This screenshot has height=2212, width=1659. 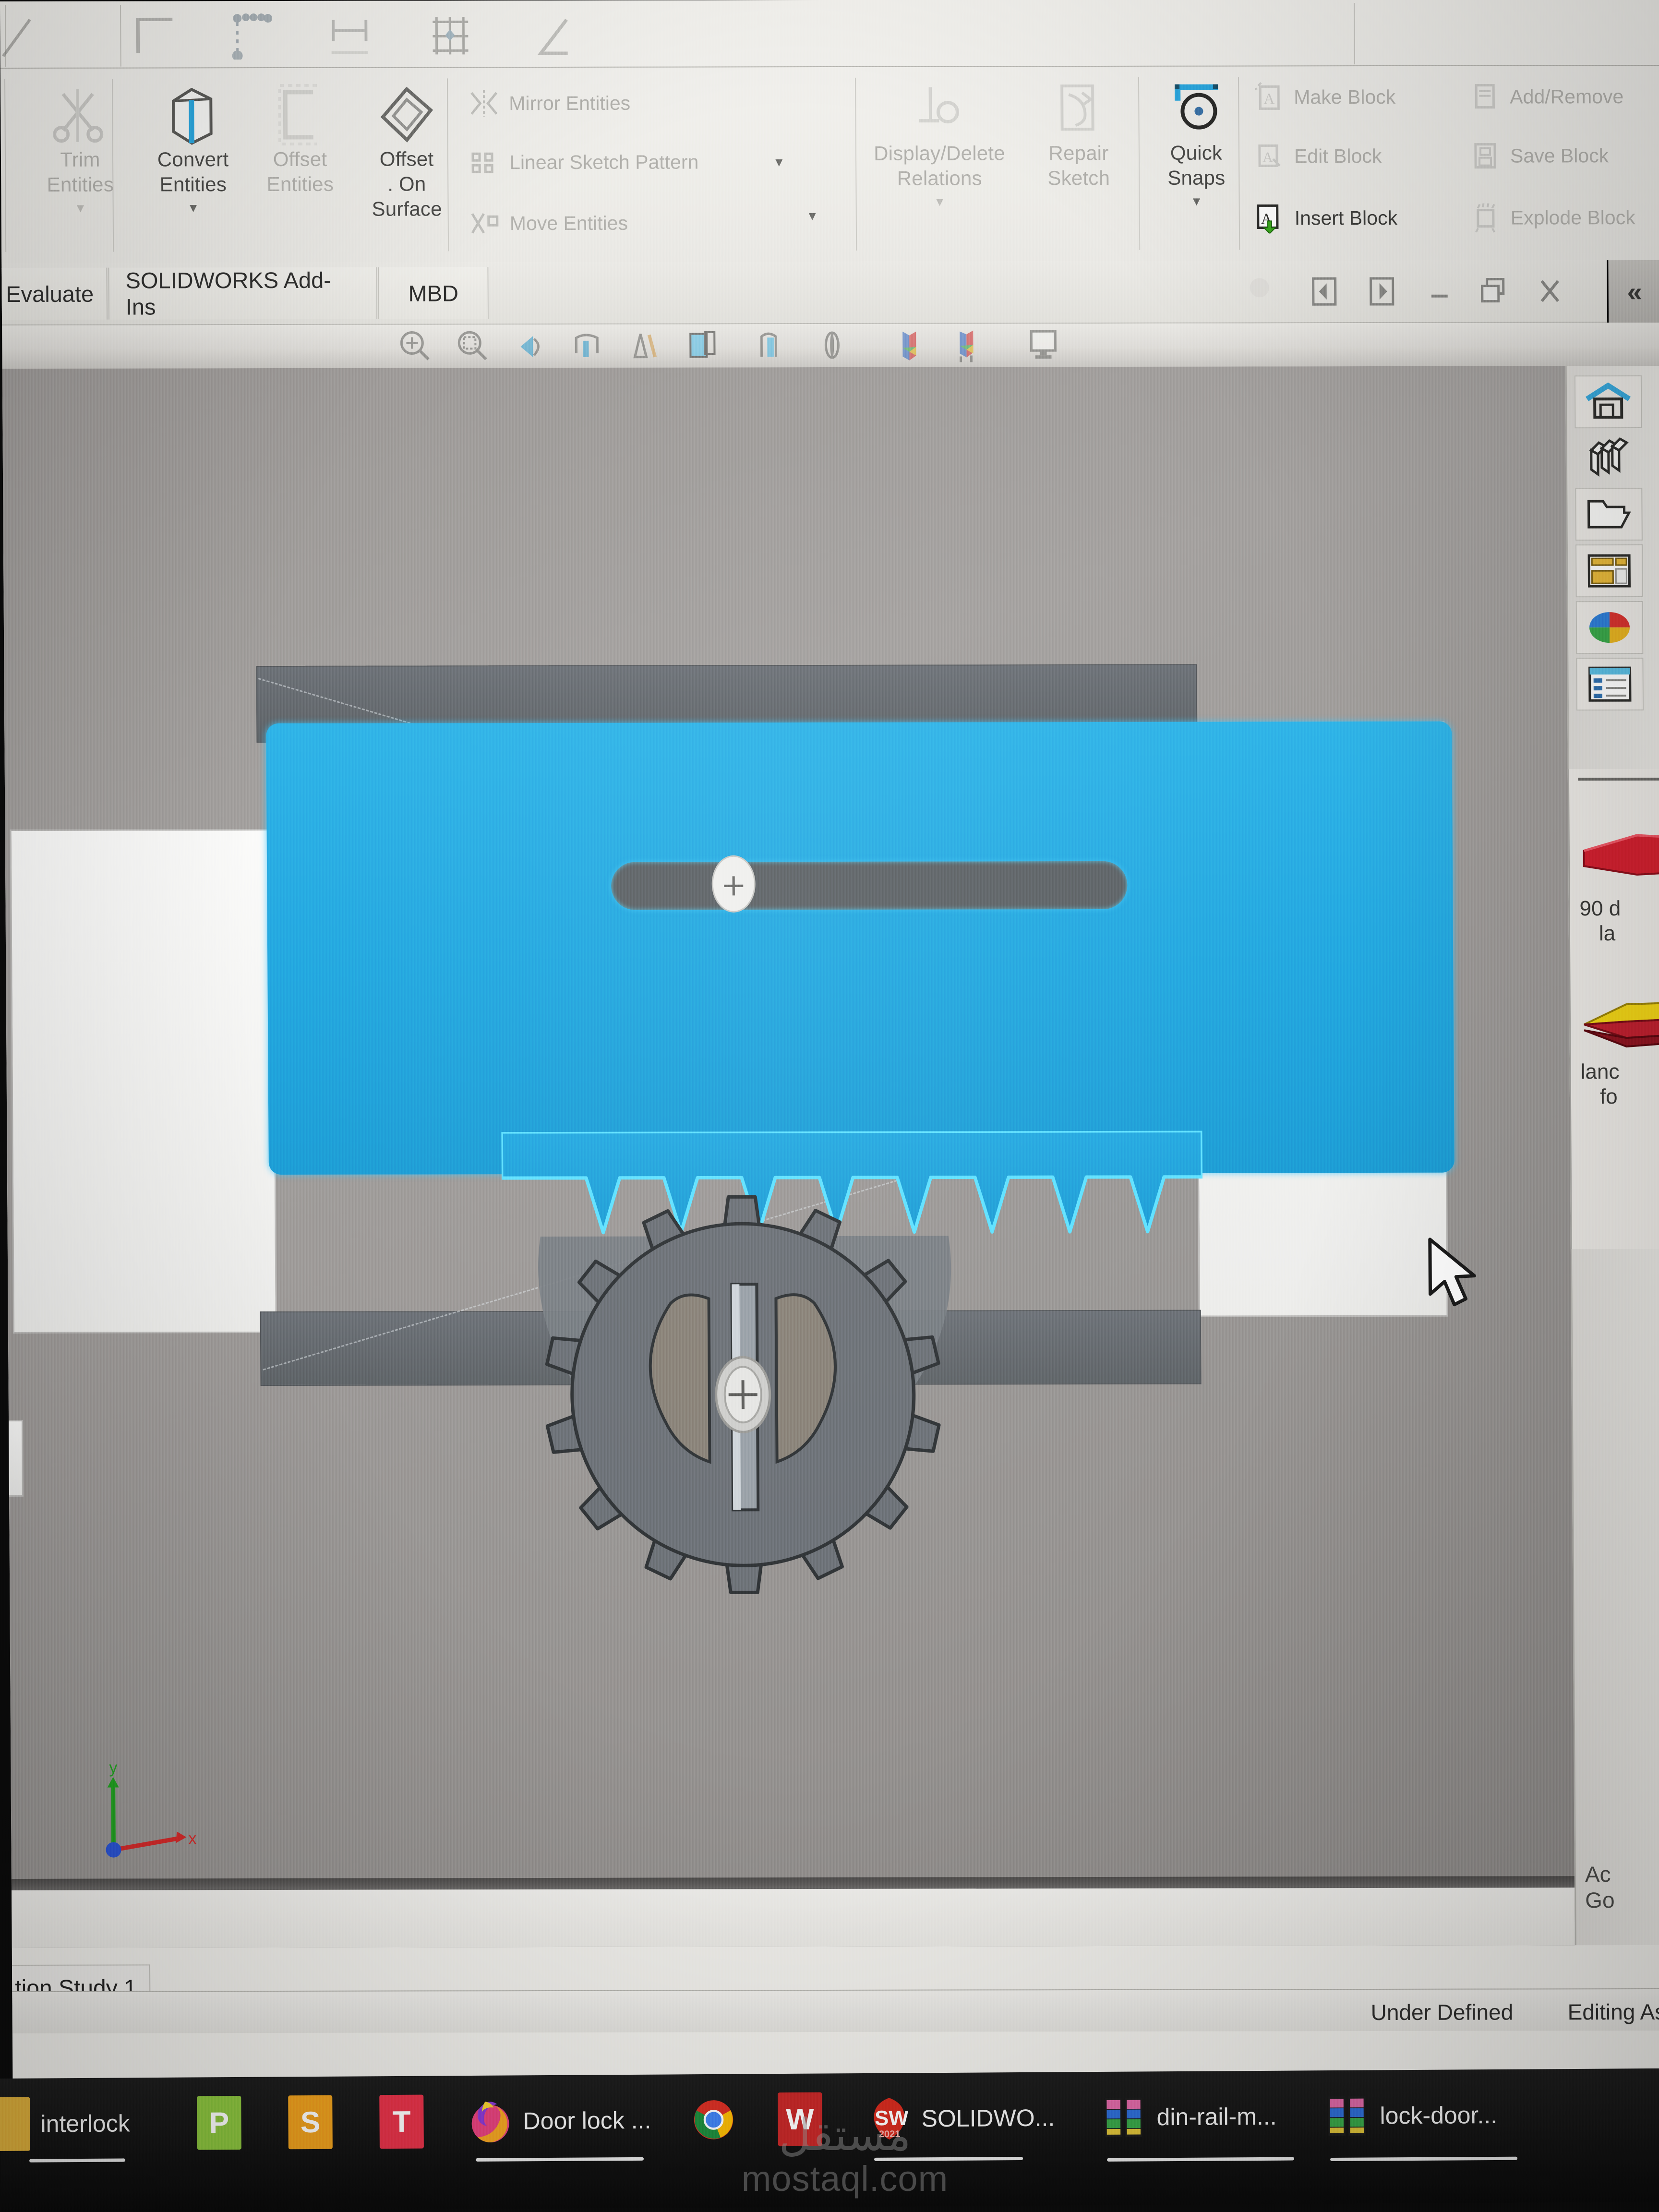 I want to click on tab-solidworks-addins: SOLIDWORKS Add-Ins, so click(x=243, y=293).